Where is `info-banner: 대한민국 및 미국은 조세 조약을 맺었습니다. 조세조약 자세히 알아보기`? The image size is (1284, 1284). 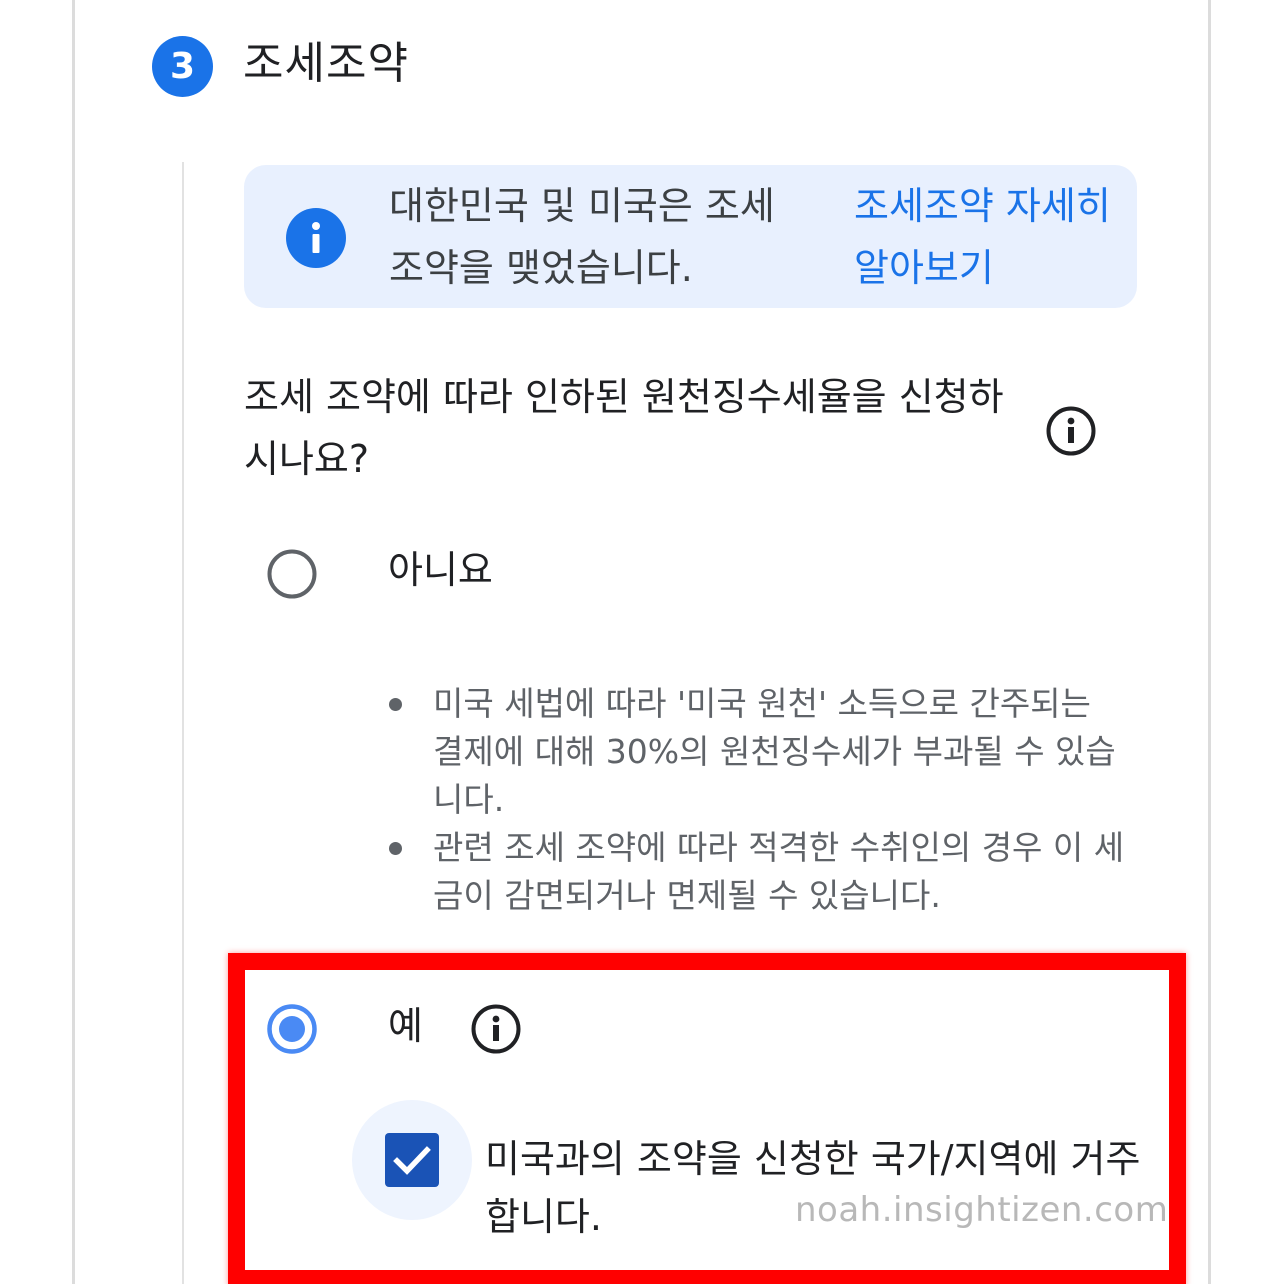
info-banner: 대한민국 및 미국은 조세 조약을 맺었습니다. 조세조약 자세히 알아보기 is located at coordinates (690, 236).